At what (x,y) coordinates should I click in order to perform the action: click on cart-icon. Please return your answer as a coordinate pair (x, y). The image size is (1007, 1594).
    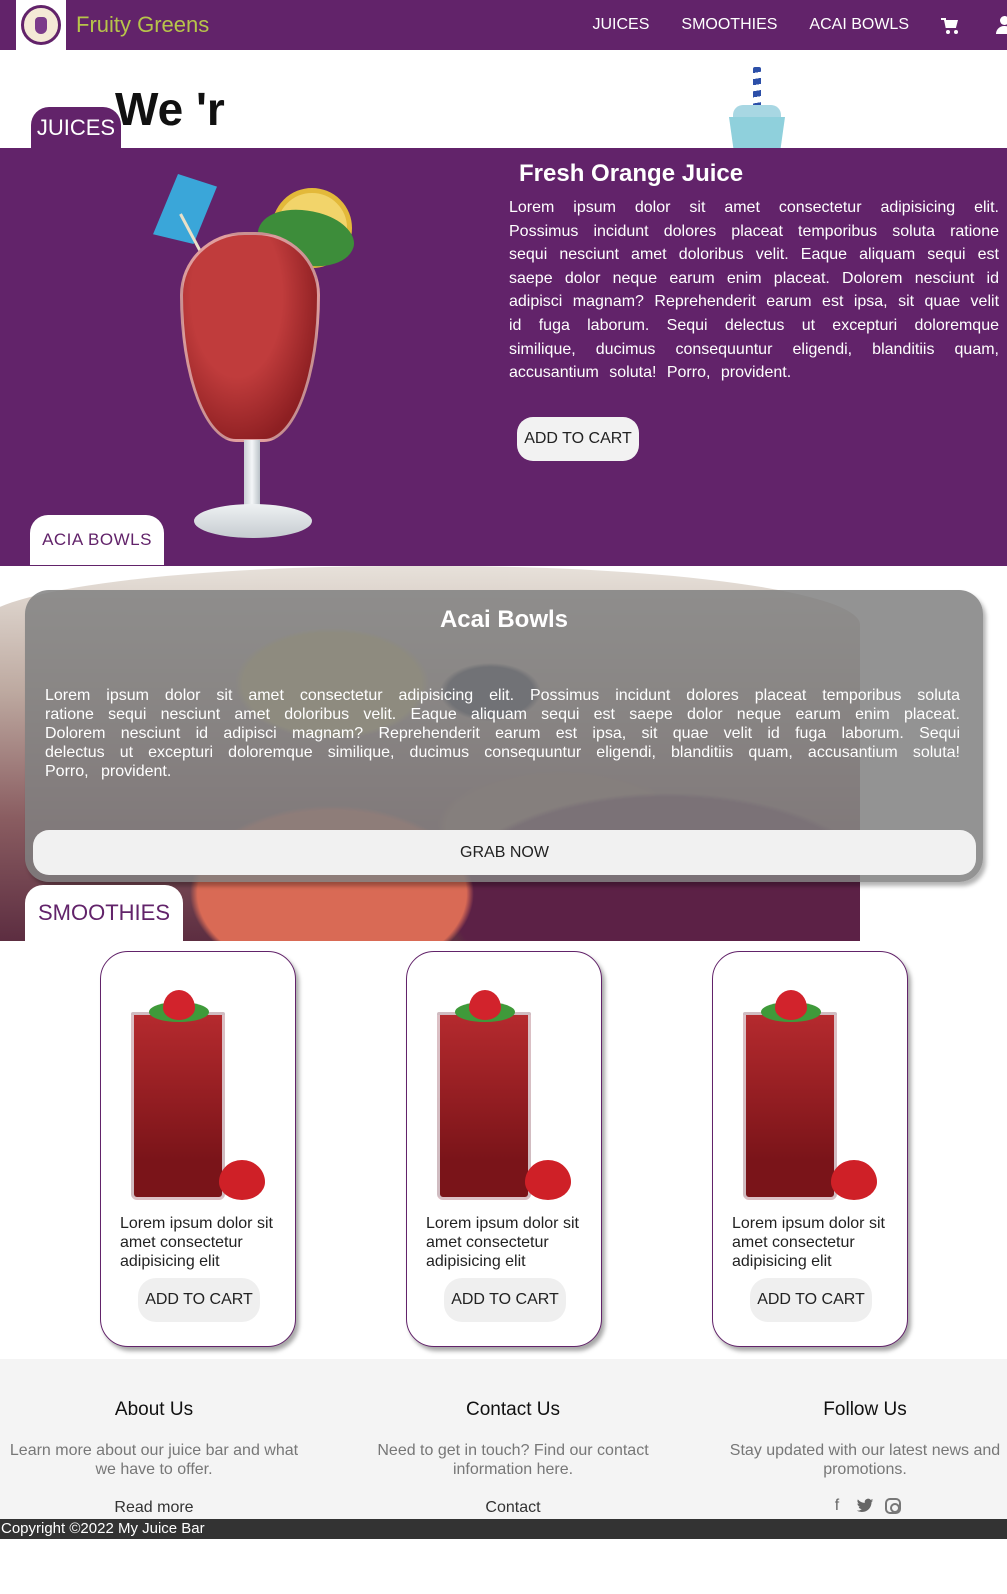
    Looking at the image, I should click on (950, 26).